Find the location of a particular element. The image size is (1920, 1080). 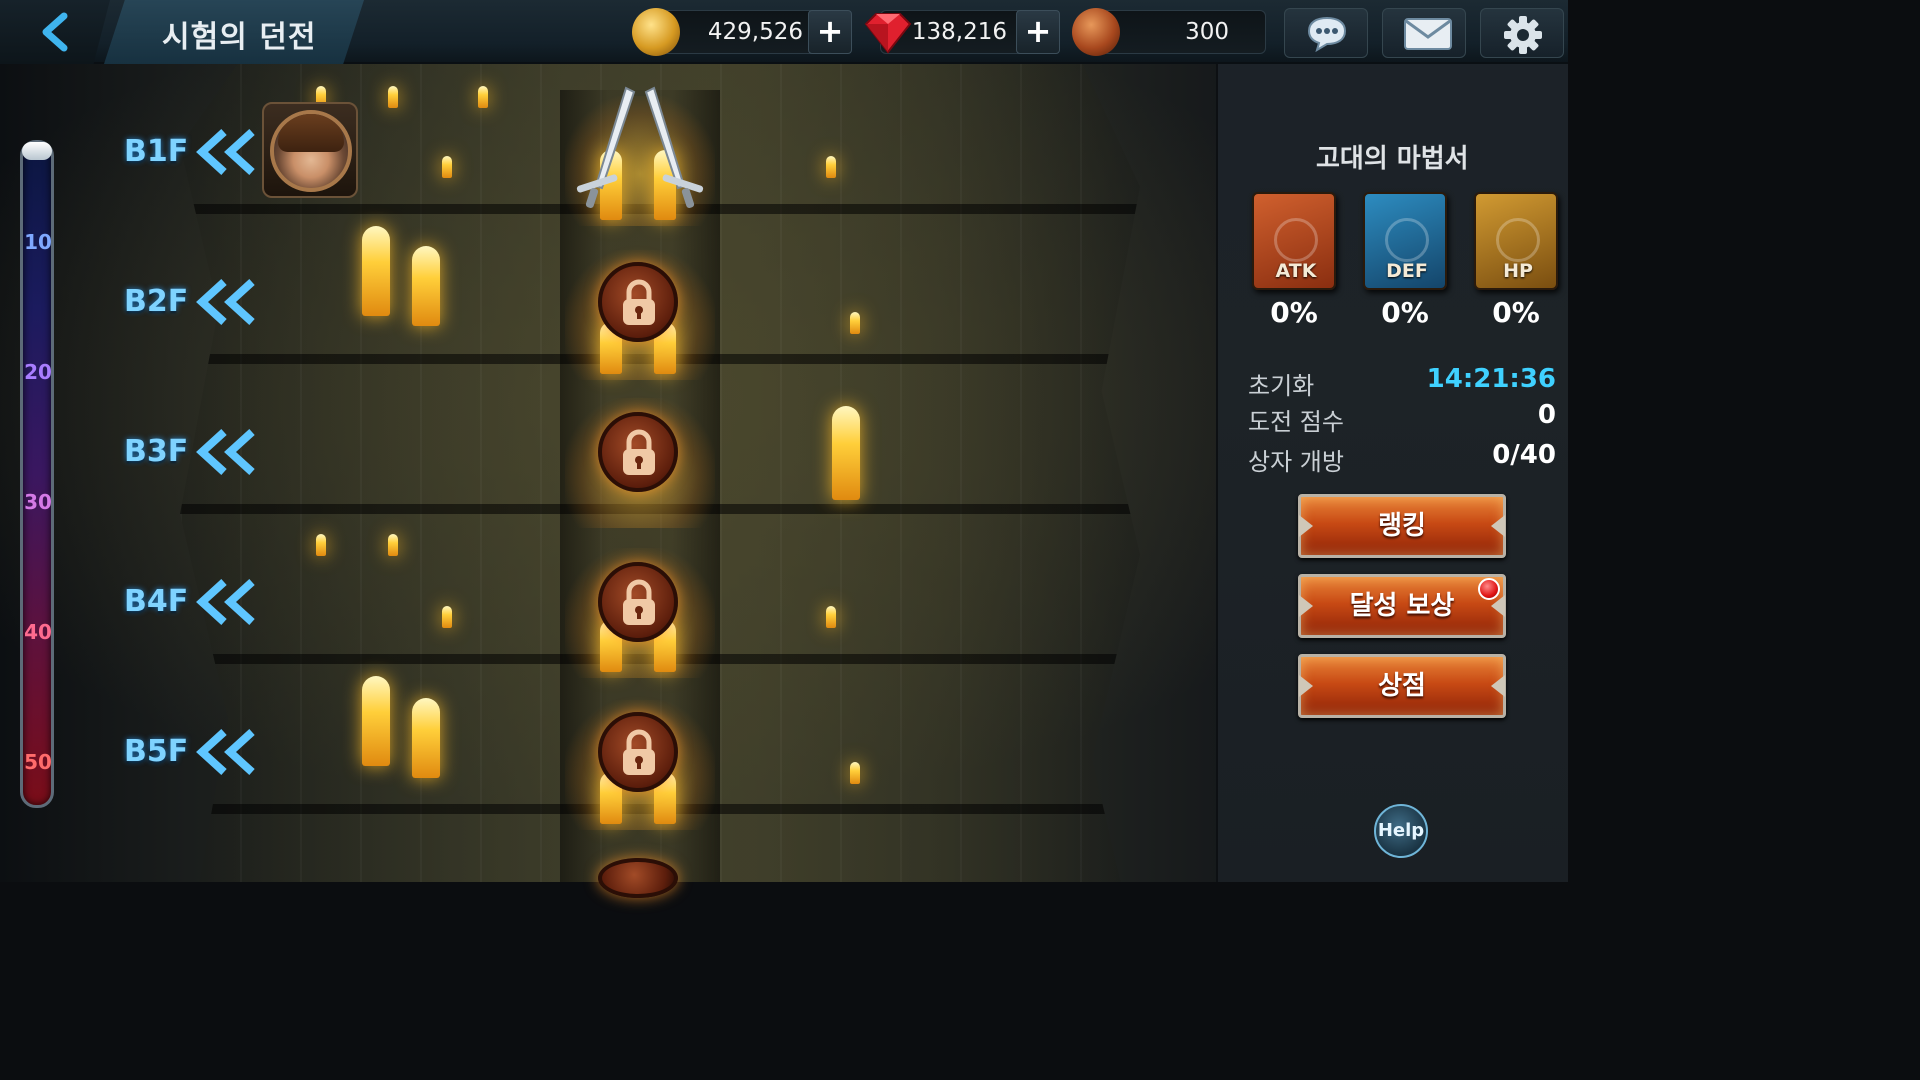

gauge-tick: 20 is located at coordinates (38, 372).